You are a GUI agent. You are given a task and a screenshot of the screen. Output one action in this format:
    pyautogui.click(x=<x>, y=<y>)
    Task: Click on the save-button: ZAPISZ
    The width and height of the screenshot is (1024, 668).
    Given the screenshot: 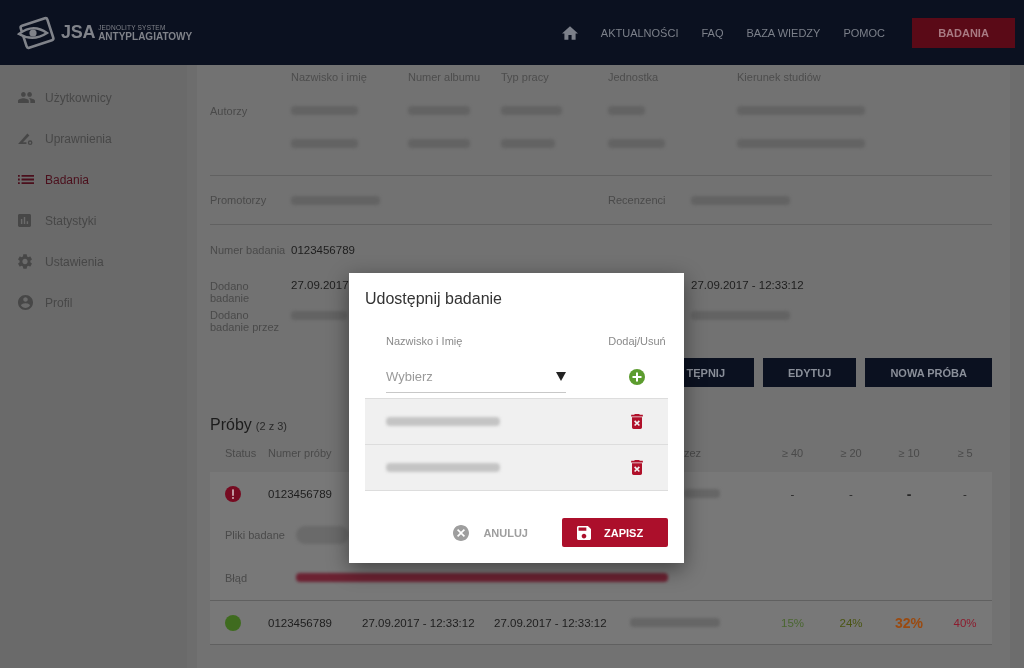 What is the action you would take?
    pyautogui.click(x=615, y=532)
    